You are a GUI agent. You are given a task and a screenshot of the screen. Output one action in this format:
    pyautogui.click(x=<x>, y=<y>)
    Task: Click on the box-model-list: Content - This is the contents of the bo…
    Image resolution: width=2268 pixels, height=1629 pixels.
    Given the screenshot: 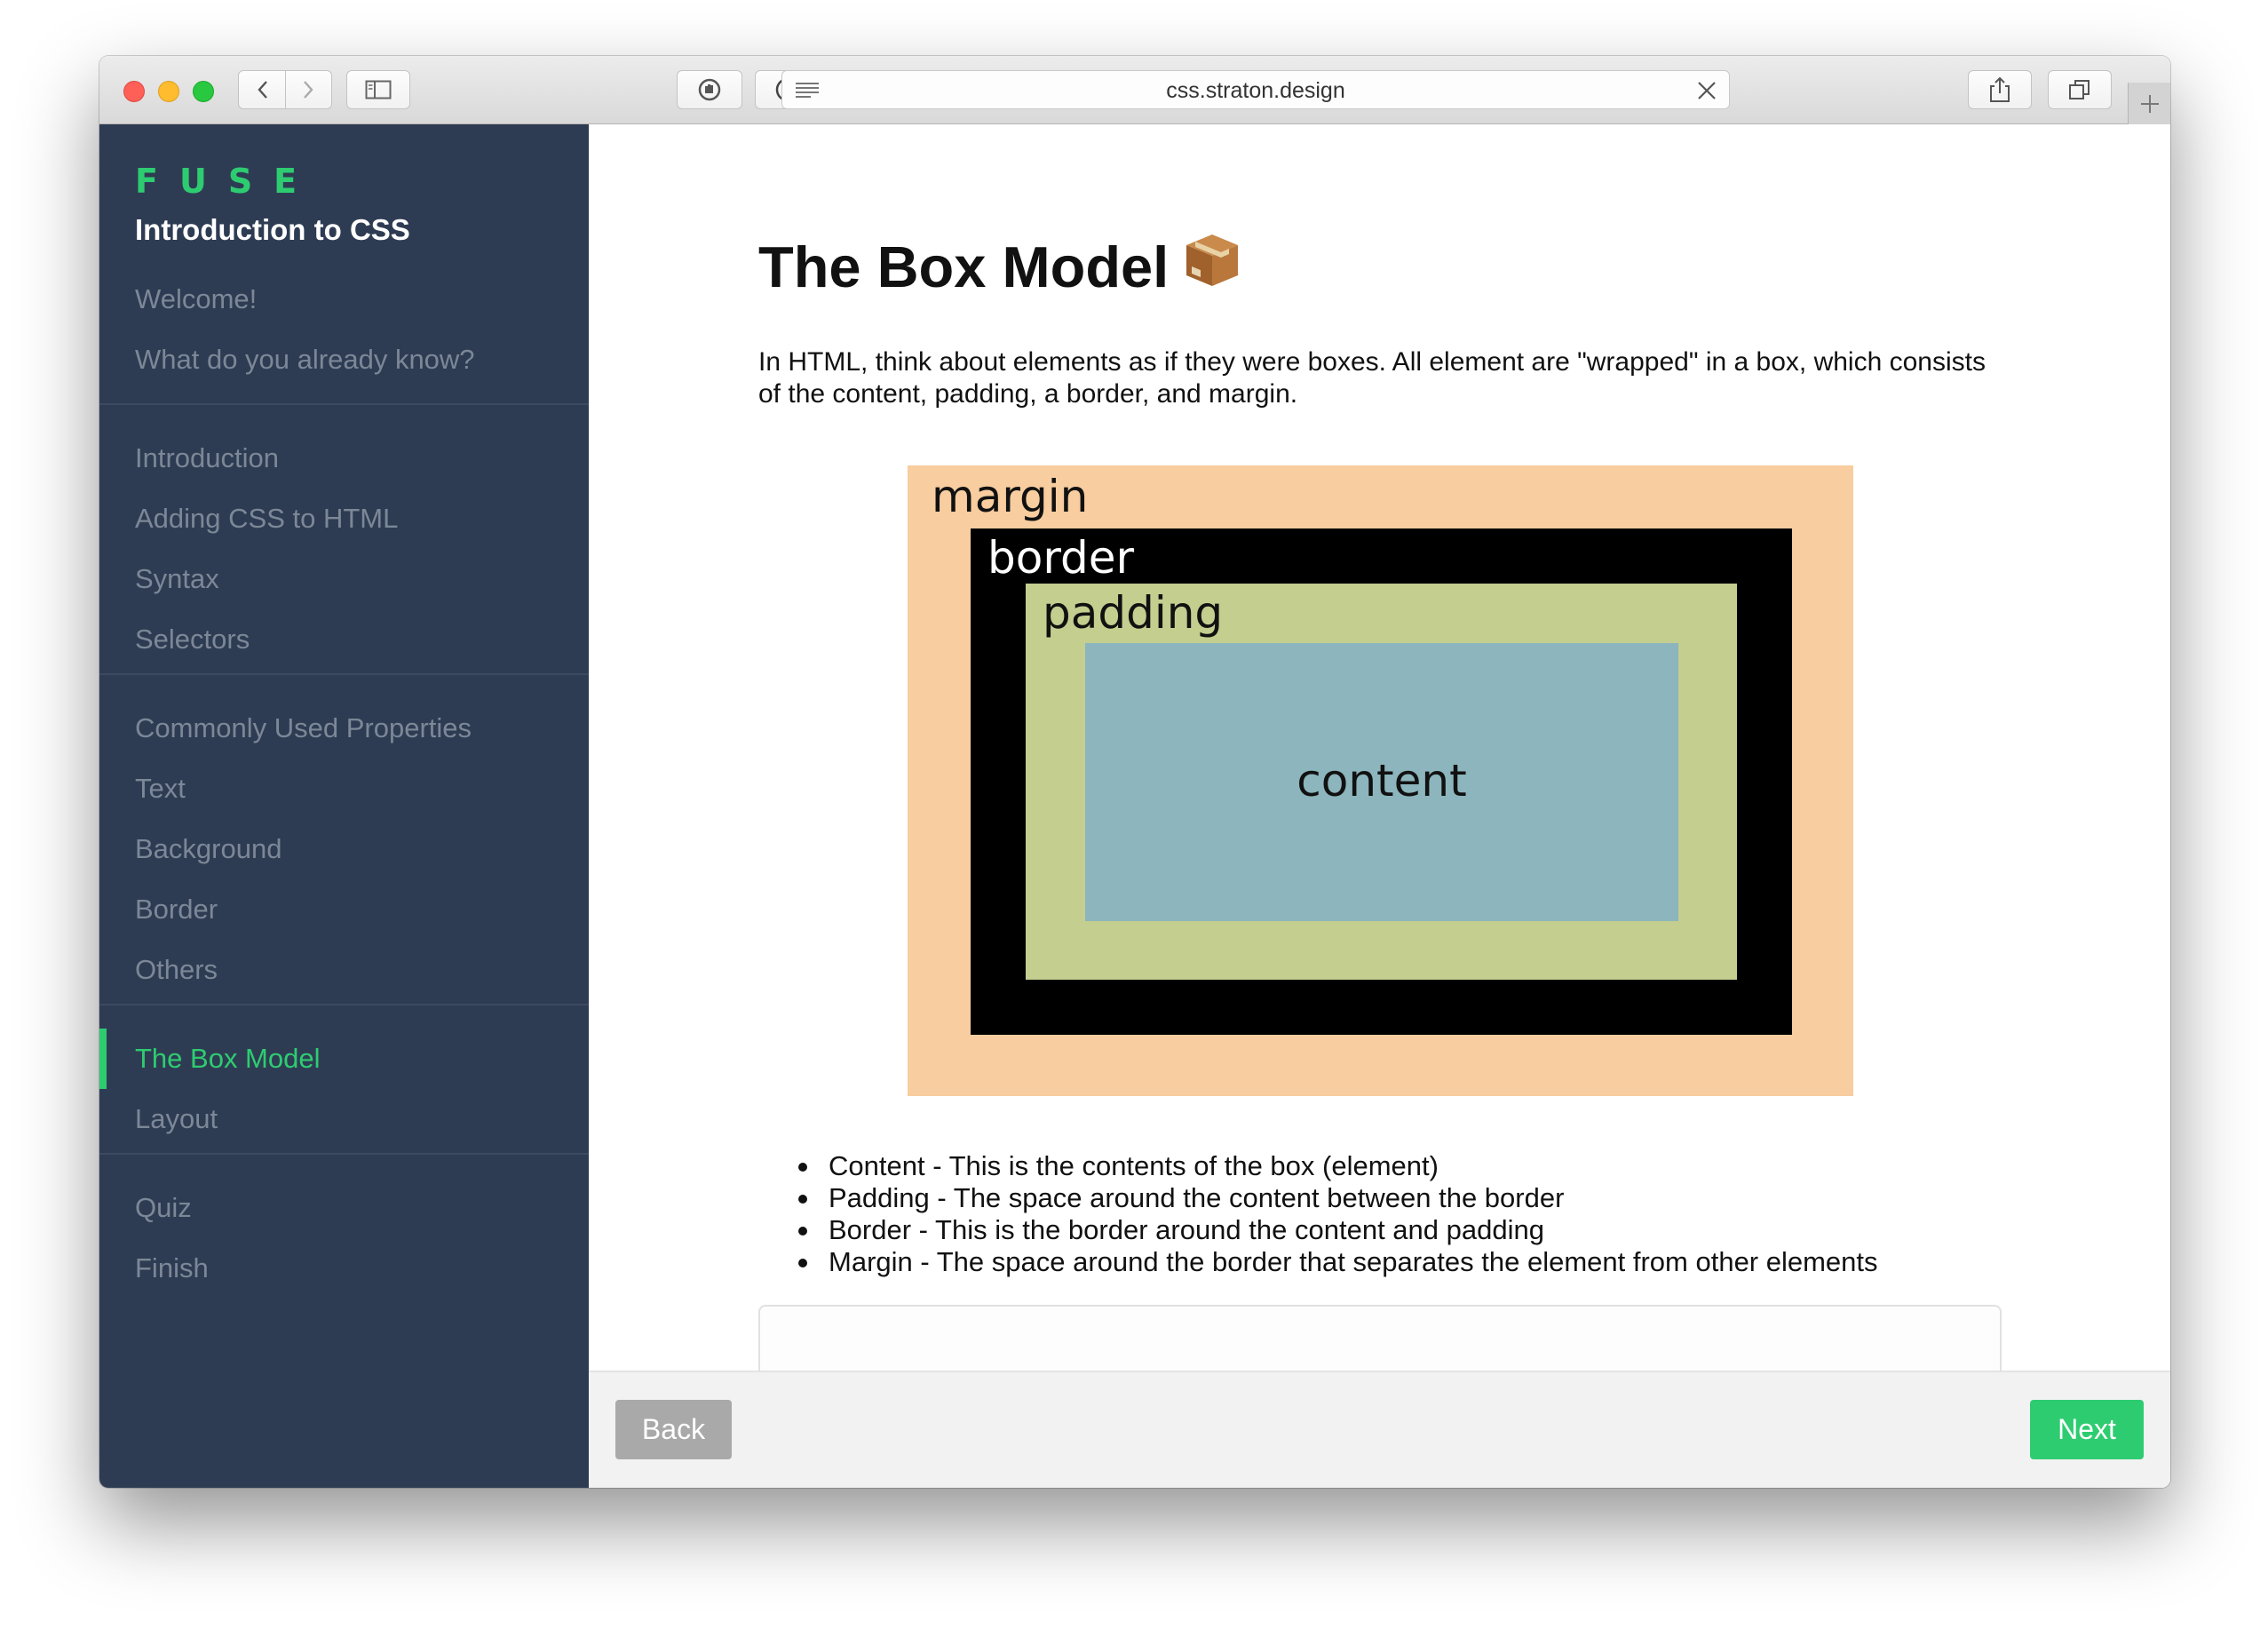 What is the action you would take?
    pyautogui.click(x=1338, y=1214)
    